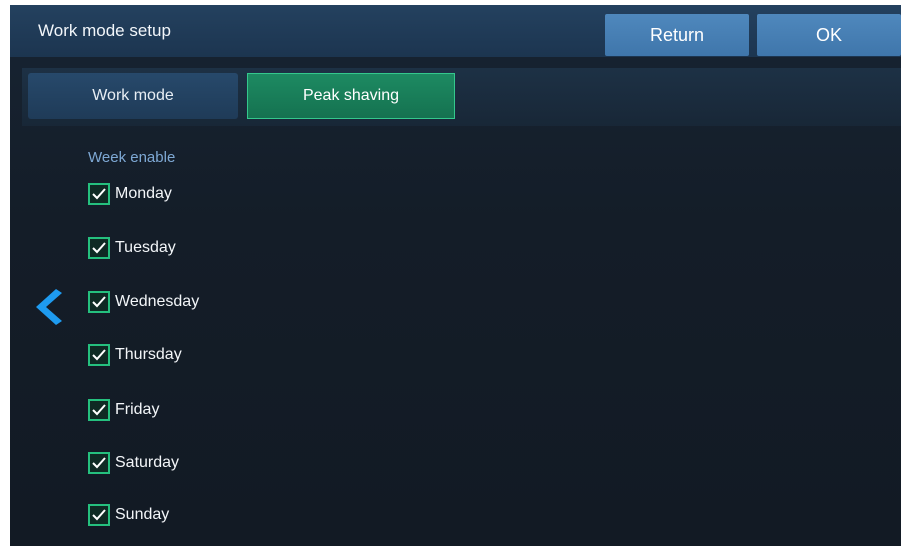 The image size is (901, 546). I want to click on wednesday-checkbox, so click(99, 302).